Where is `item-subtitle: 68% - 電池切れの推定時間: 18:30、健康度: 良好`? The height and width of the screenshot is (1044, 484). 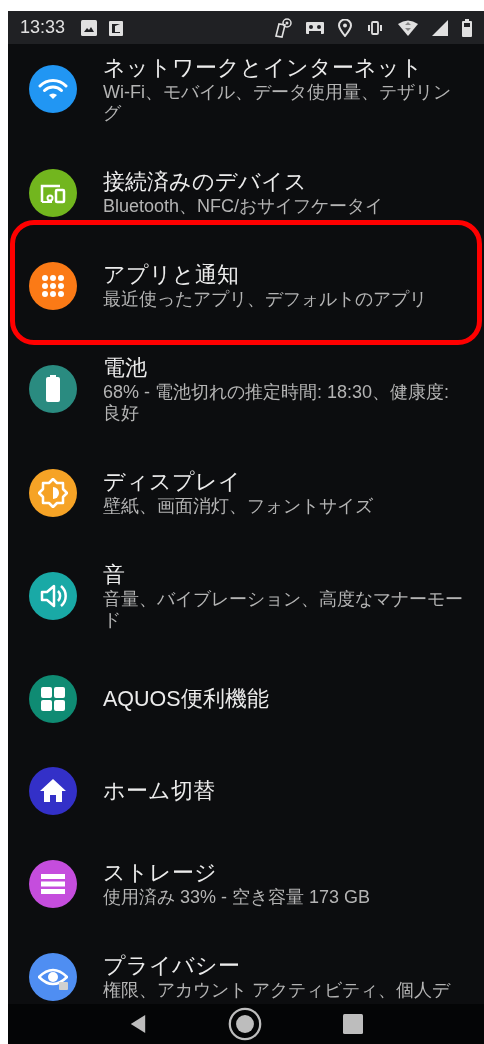
item-subtitle: 68% - 電池切れの推定時間: 18:30、健康度: 良好 is located at coordinates (277, 403).